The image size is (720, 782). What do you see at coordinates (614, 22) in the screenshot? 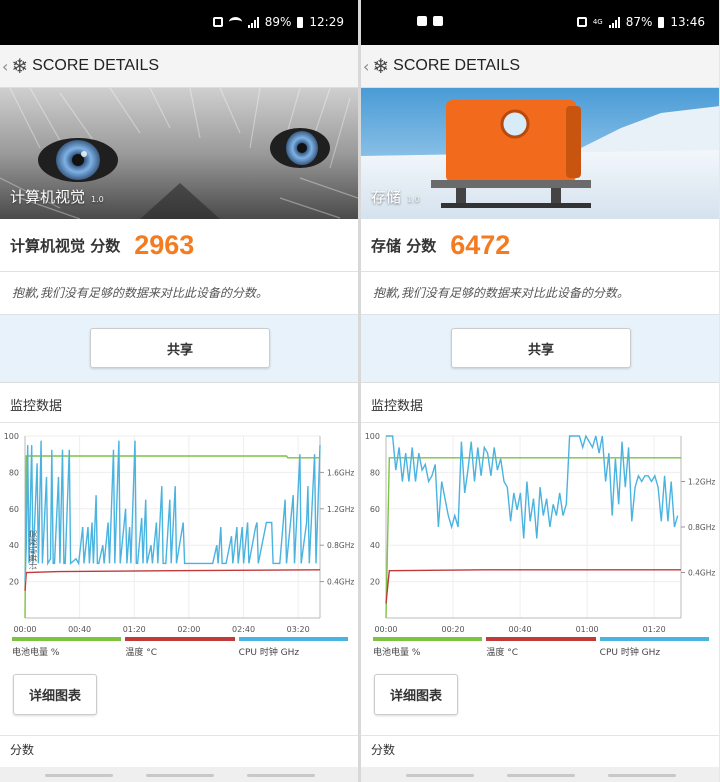
I see `signal-icon` at bounding box center [614, 22].